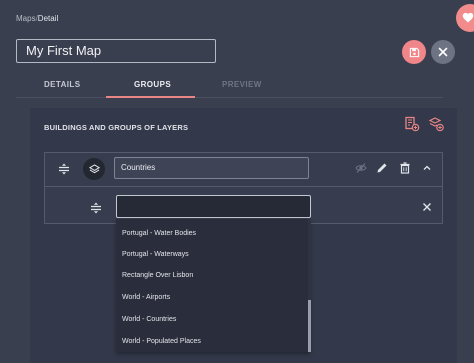  I want to click on dropdown-option: World - Airports, so click(146, 297).